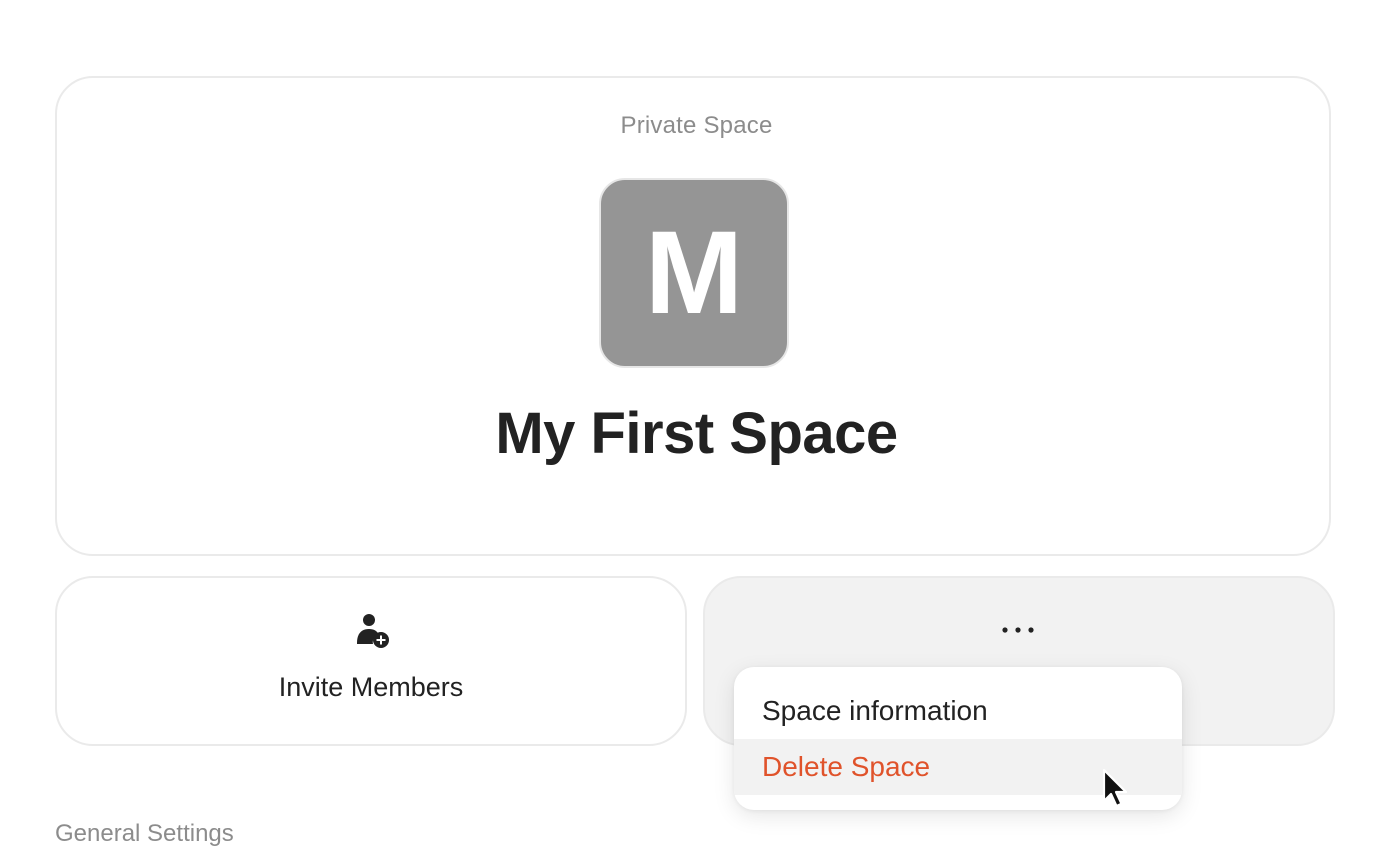 This screenshot has height=861, width=1393. I want to click on person-add-icon, so click(373, 631).